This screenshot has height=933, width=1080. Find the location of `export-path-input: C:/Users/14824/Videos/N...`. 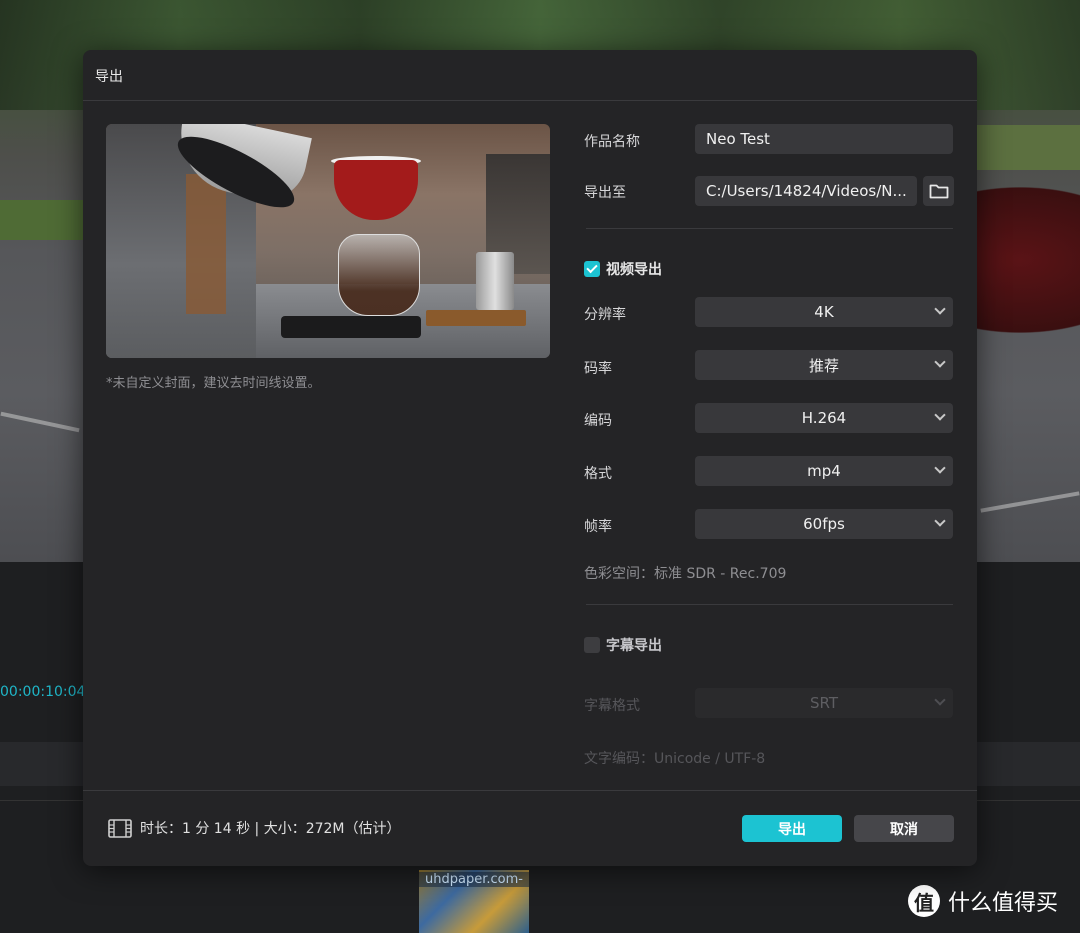

export-path-input: C:/Users/14824/Videos/N... is located at coordinates (806, 191).